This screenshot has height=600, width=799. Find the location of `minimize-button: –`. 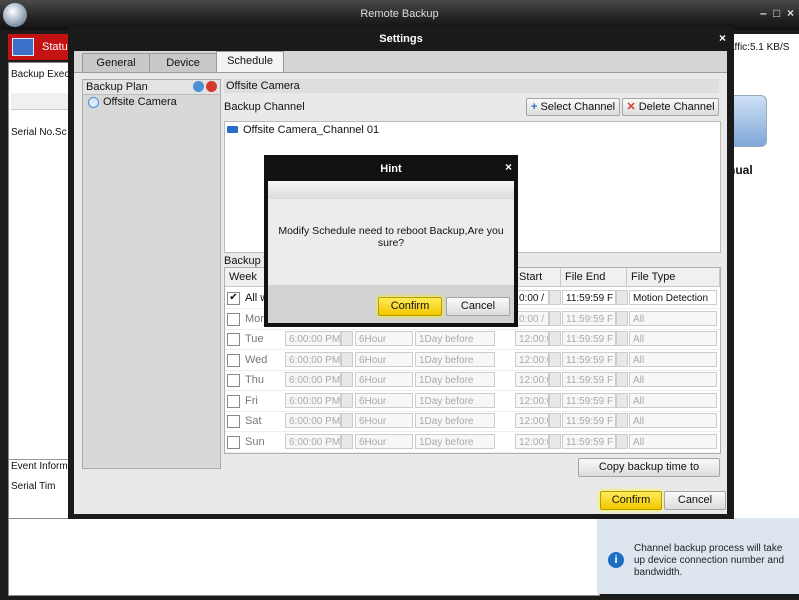

minimize-button: – is located at coordinates (763, 13).